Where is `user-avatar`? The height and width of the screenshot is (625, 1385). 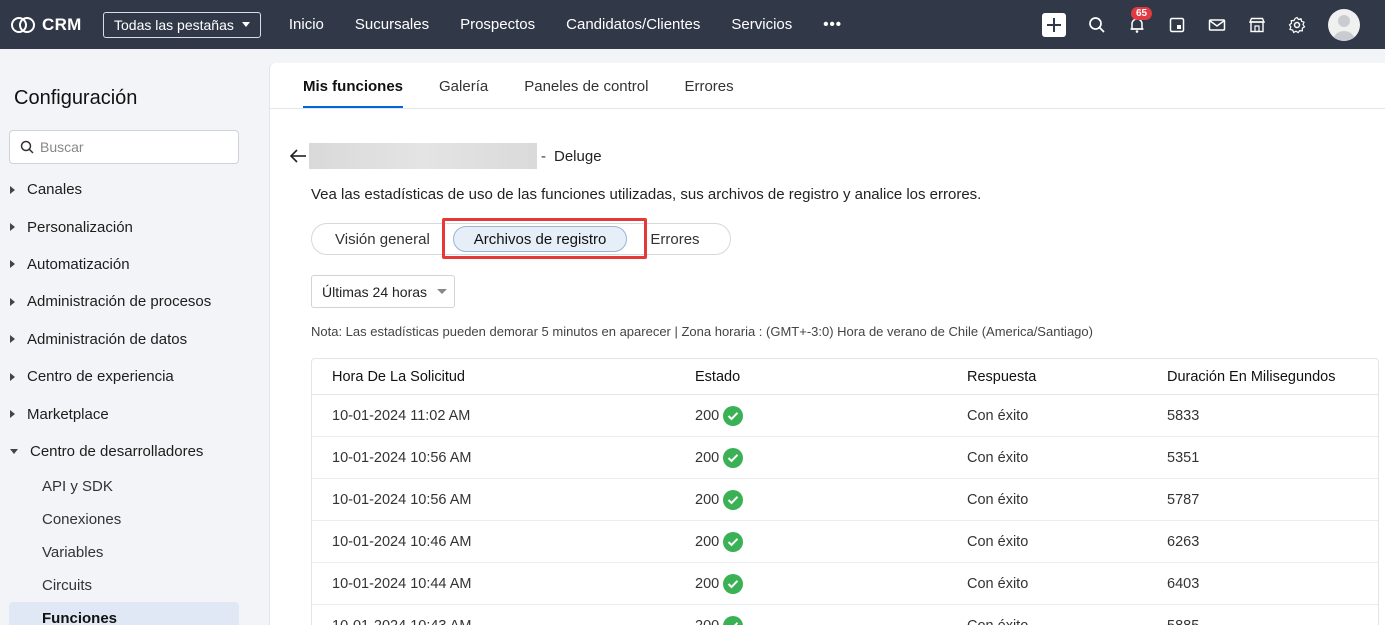
user-avatar is located at coordinates (1344, 24).